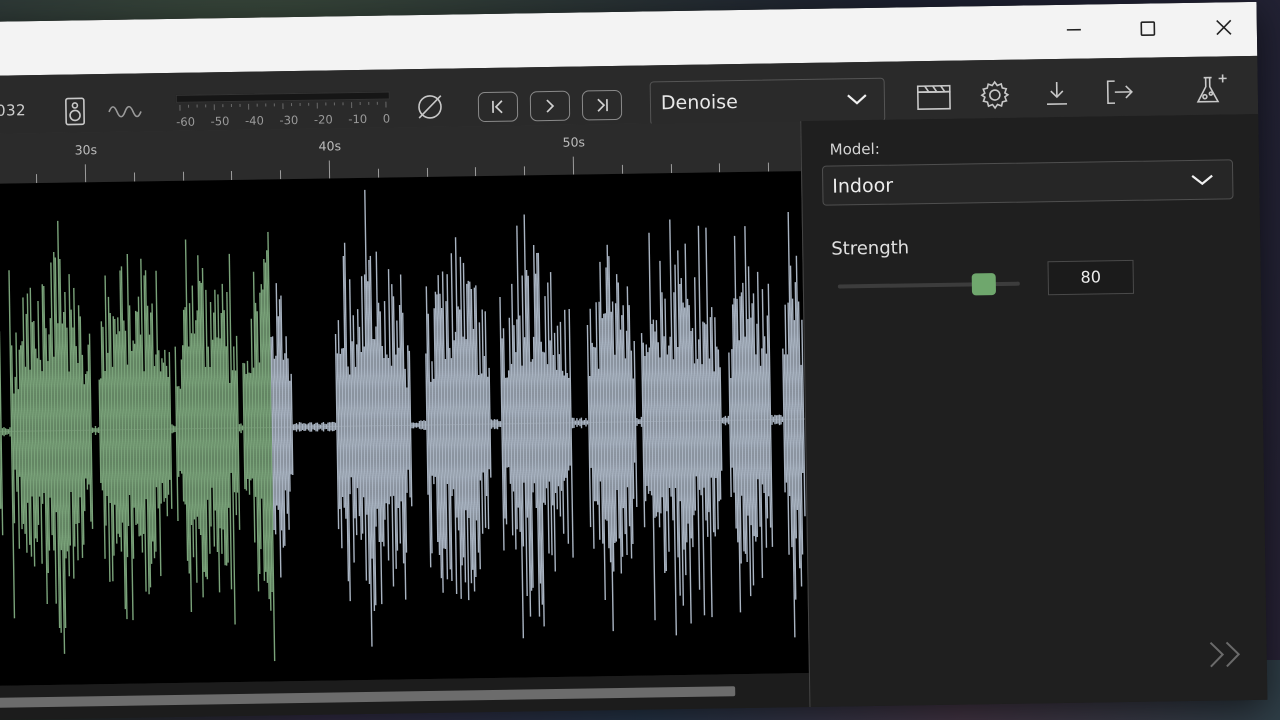  Describe the element at coordinates (863, 186) in the screenshot. I see `model-dropdown-value: Indoor` at that location.